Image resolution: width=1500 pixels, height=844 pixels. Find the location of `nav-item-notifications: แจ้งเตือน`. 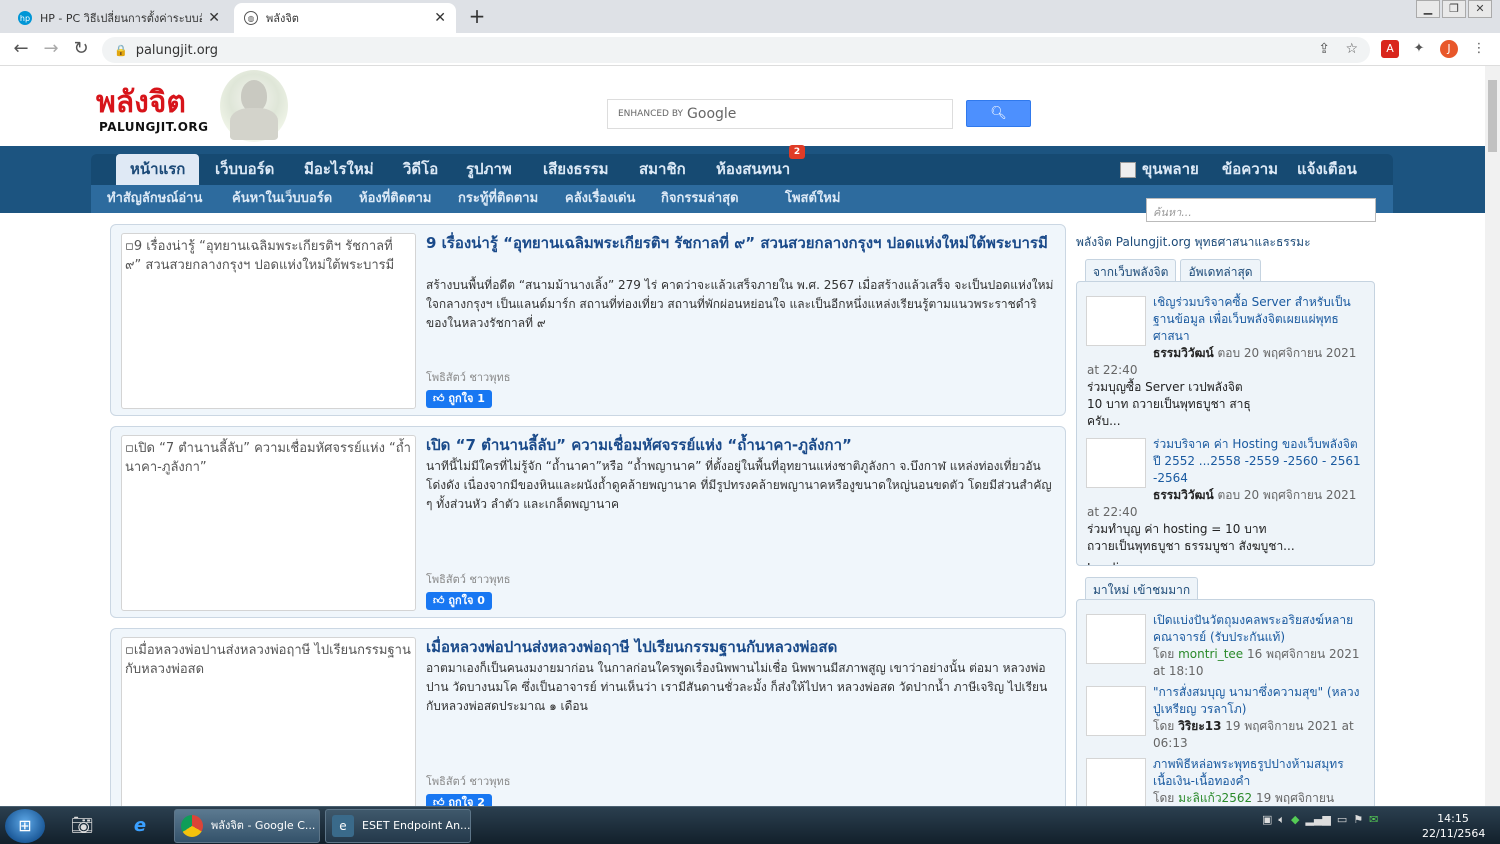

nav-item-notifications: แจ้งเตือน is located at coordinates (1327, 169).